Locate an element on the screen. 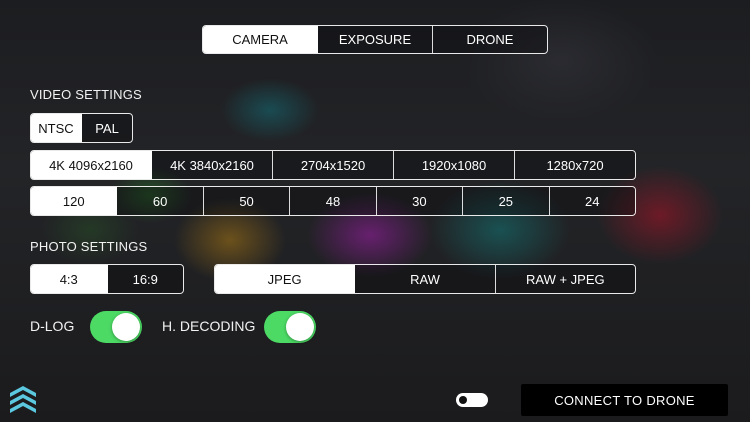  aspect-16-9: 16:9 is located at coordinates (145, 279).